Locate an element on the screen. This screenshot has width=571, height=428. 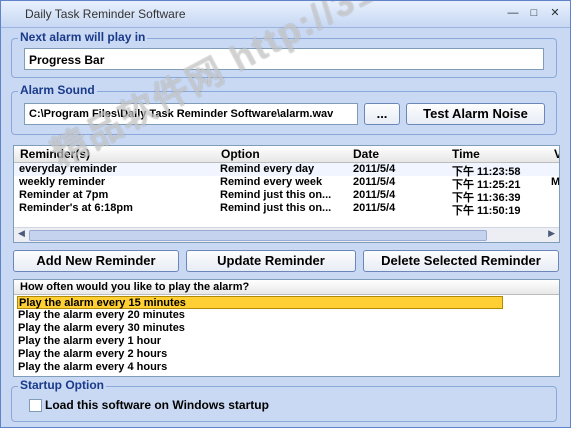
alarm-sound-label: Alarm Sound is located at coordinates (57, 90).